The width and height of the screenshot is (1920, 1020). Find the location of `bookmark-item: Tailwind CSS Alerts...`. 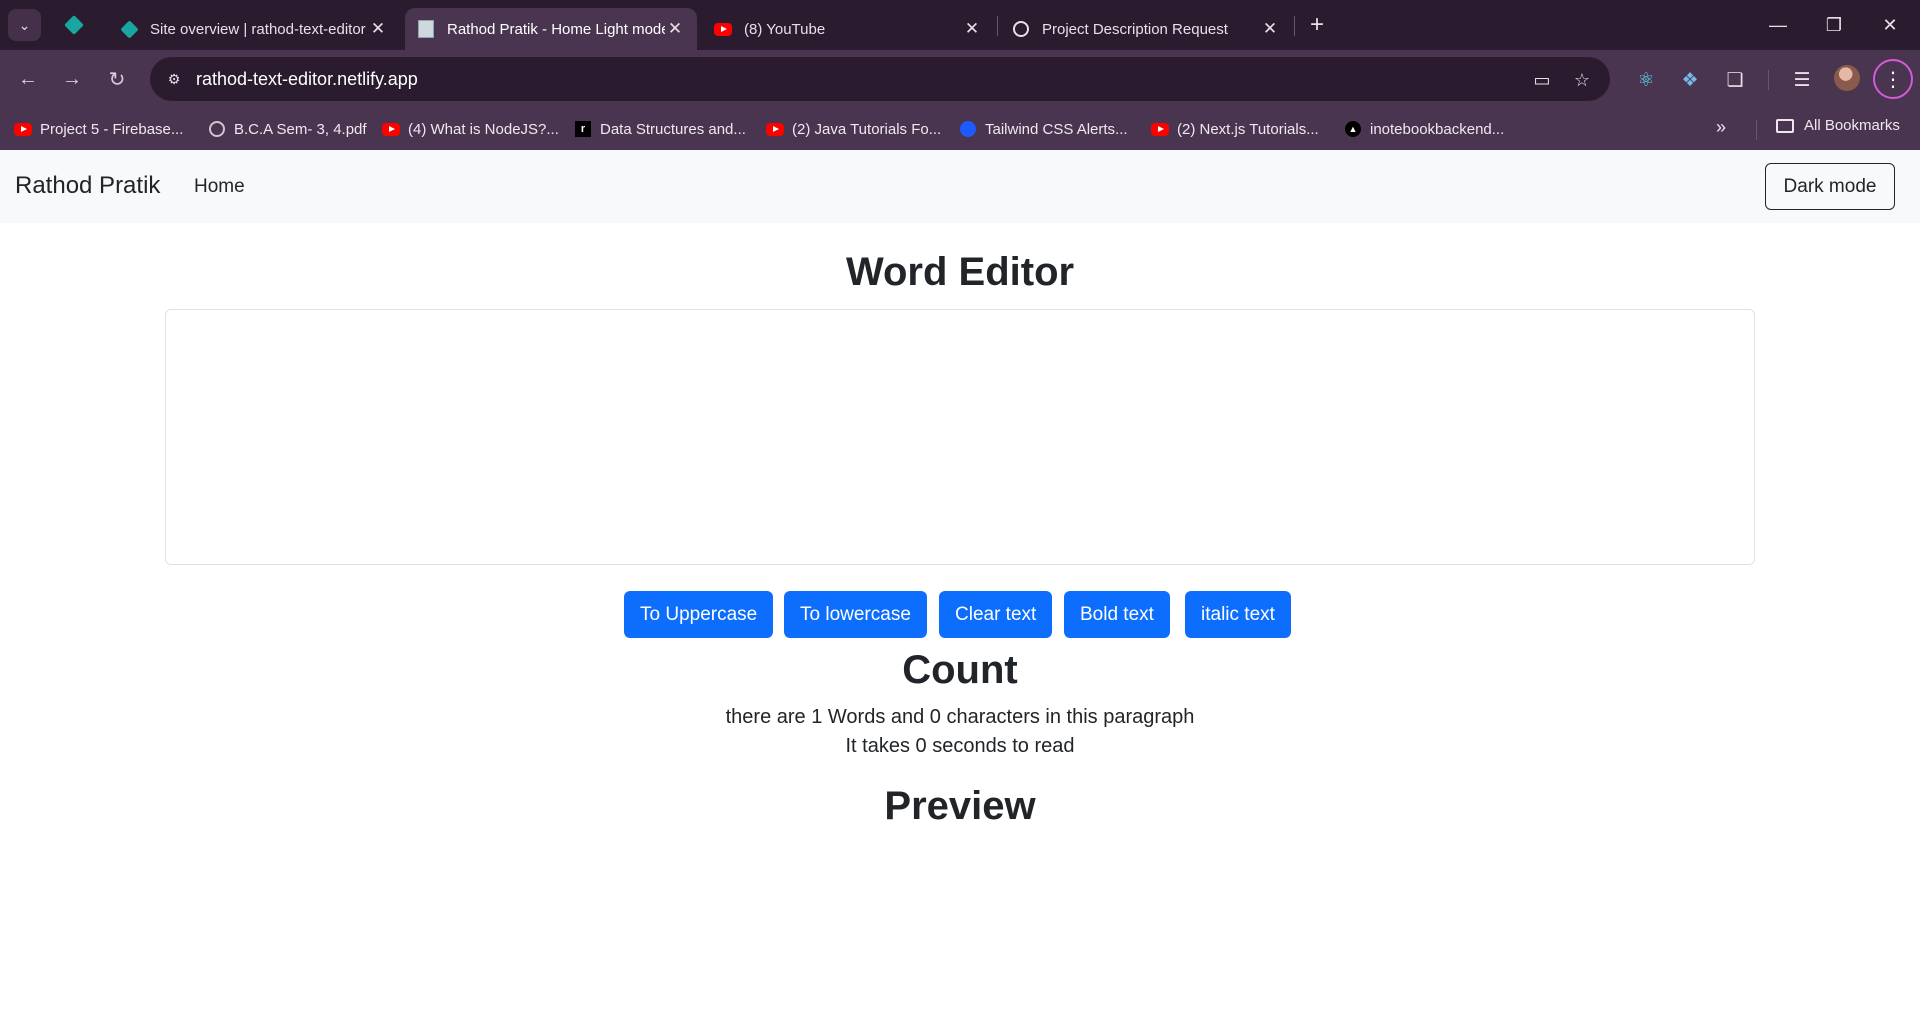

bookmark-item: Tailwind CSS Alerts... is located at coordinates (1043, 129).